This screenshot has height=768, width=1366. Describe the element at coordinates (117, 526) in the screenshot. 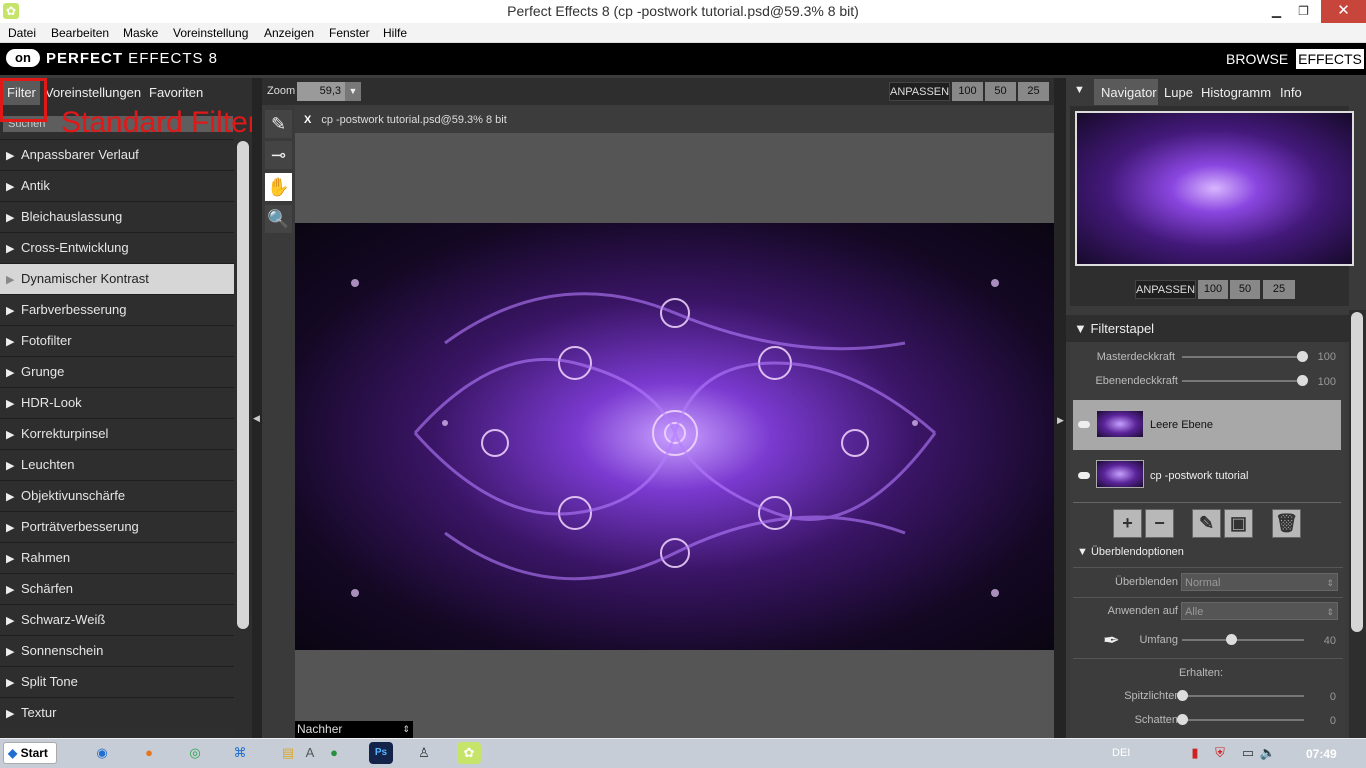

I see `filter-category-item: ▶ Porträtverbesserung` at that location.